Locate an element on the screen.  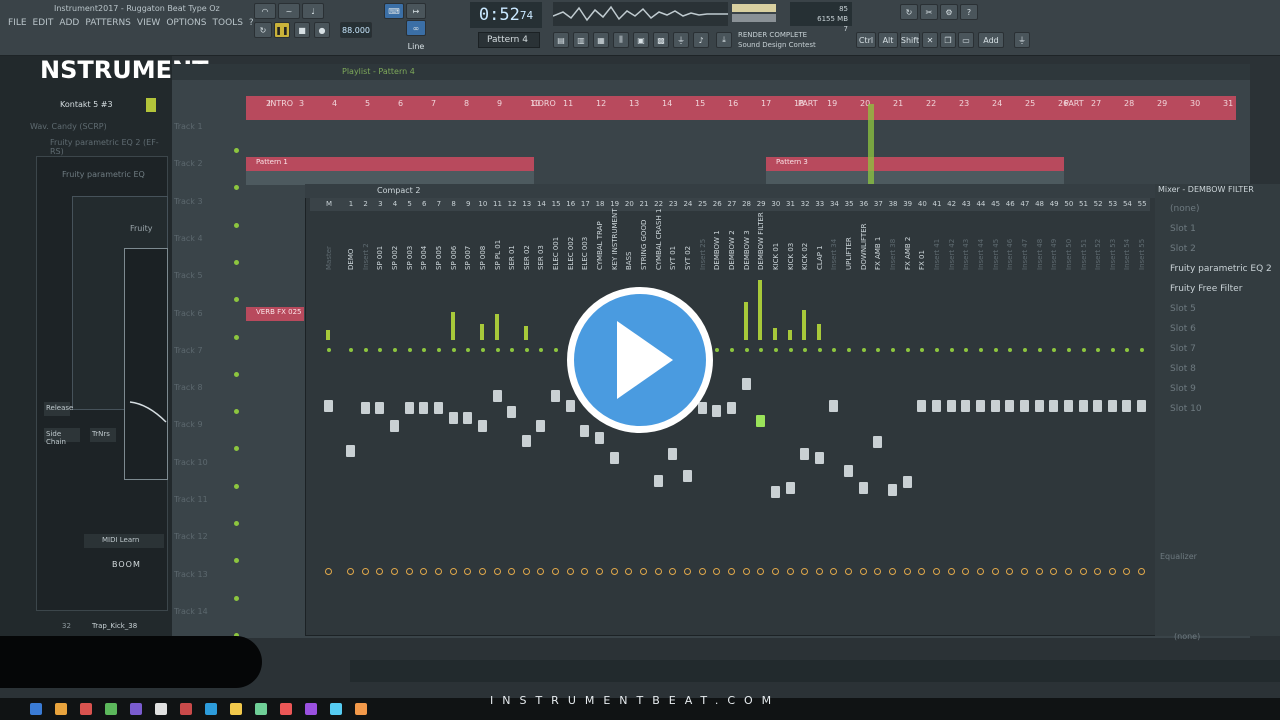
mixer-icon: ⫼ is located at coordinates (621, 40).